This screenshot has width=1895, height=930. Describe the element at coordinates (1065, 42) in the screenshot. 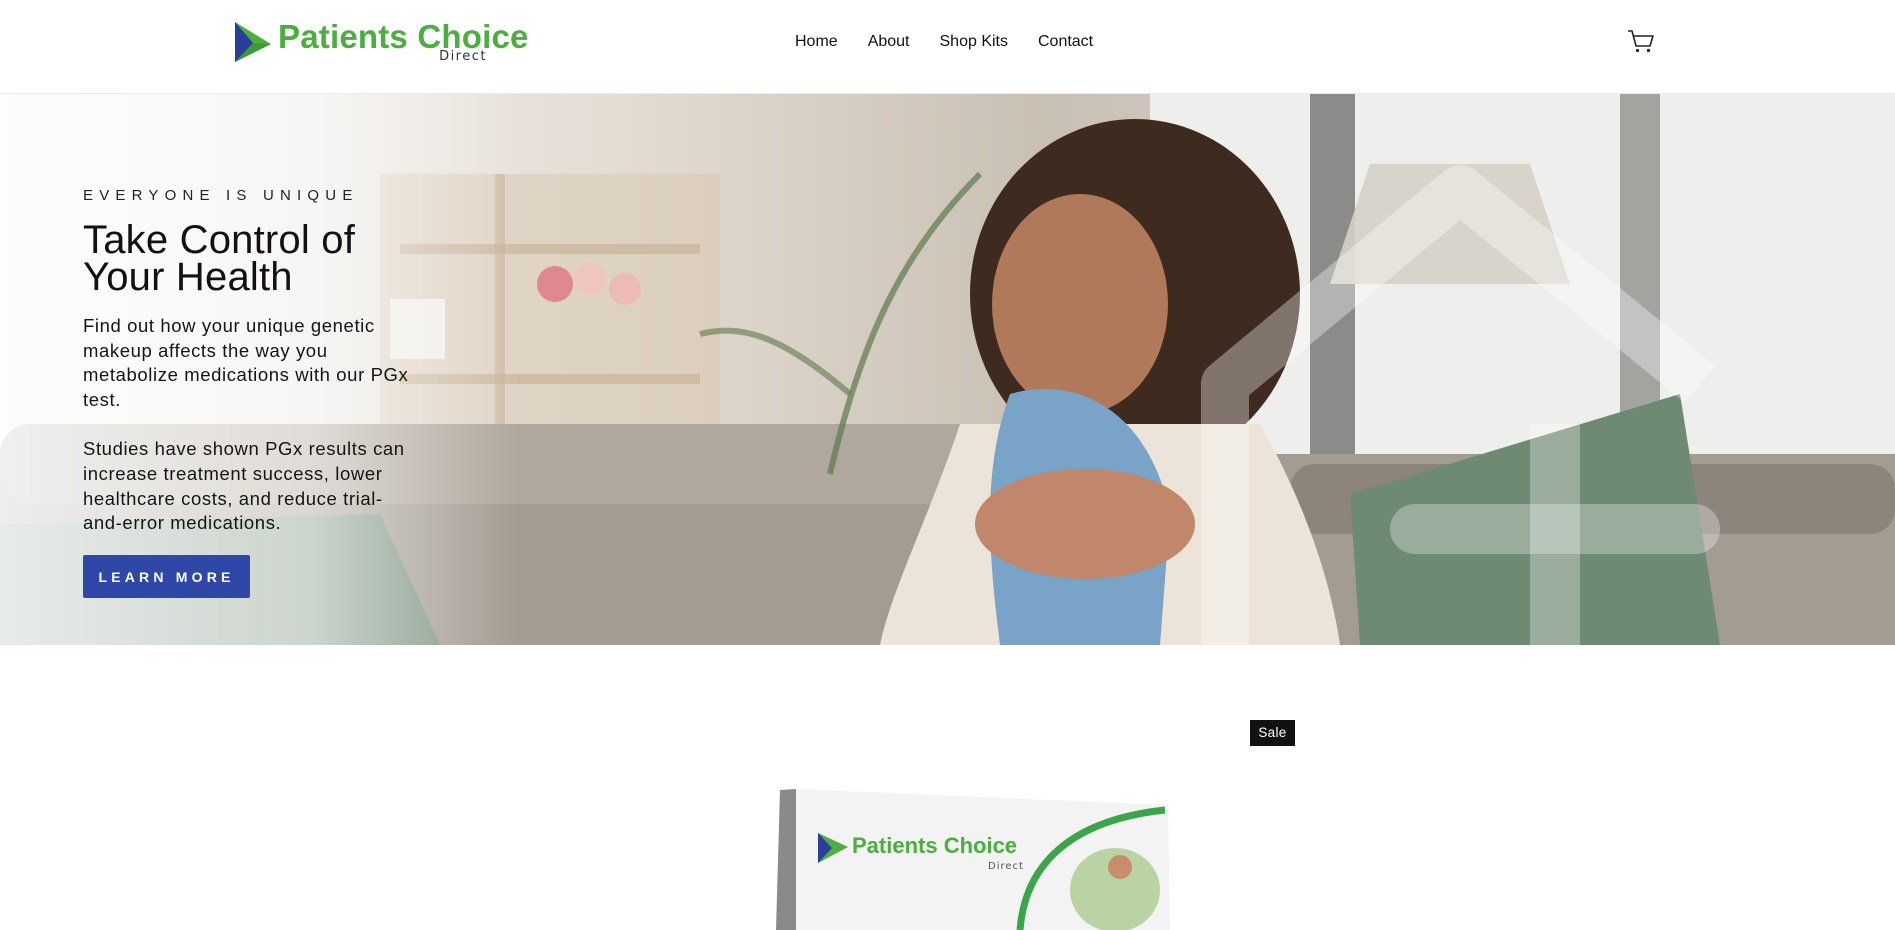

I see `nav-contact: Contact` at that location.